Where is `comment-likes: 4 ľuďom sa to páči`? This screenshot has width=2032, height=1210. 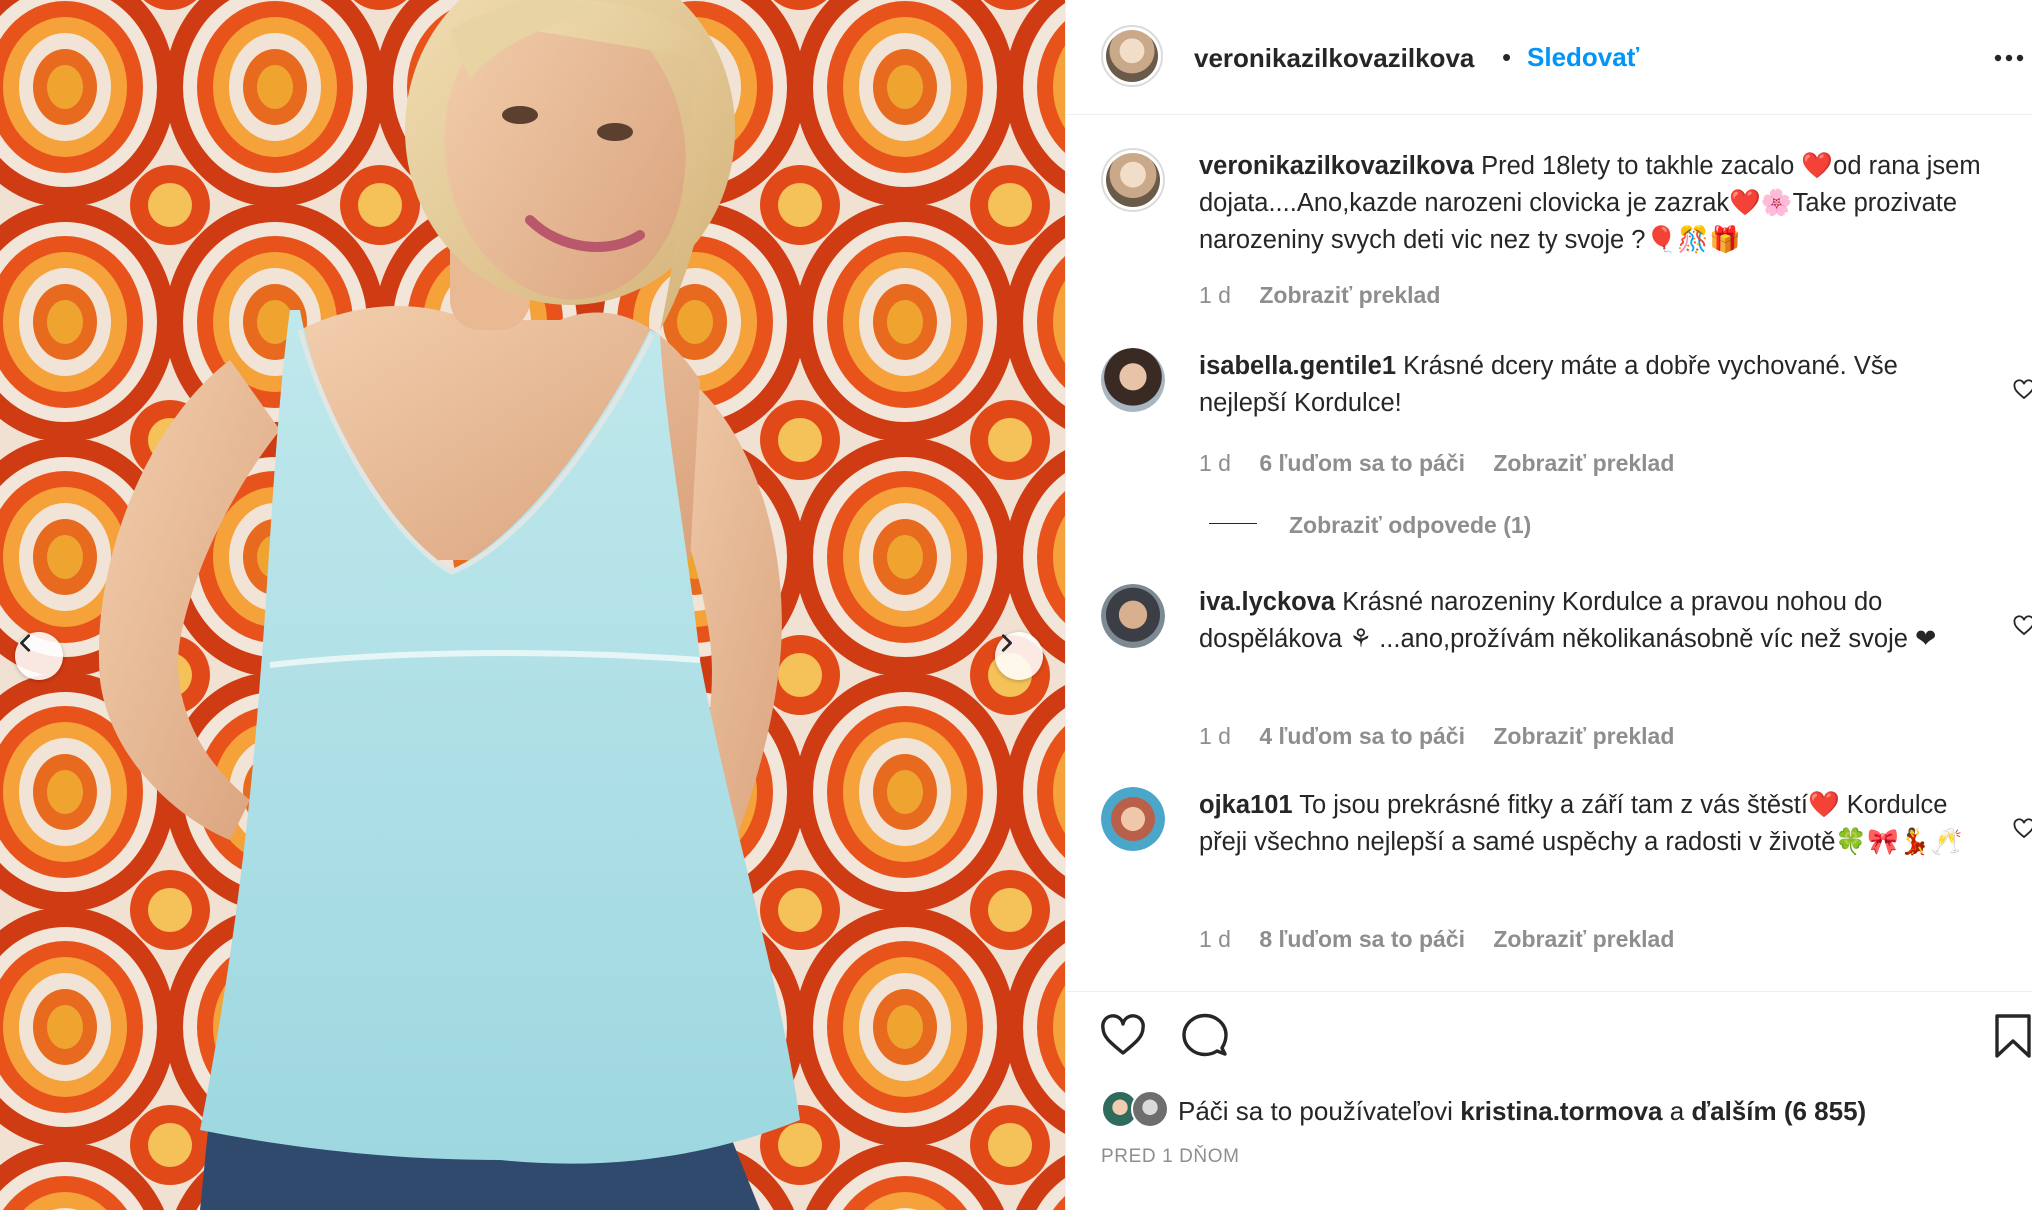
comment-likes: 4 ľuďom sa to páči is located at coordinates (1362, 736).